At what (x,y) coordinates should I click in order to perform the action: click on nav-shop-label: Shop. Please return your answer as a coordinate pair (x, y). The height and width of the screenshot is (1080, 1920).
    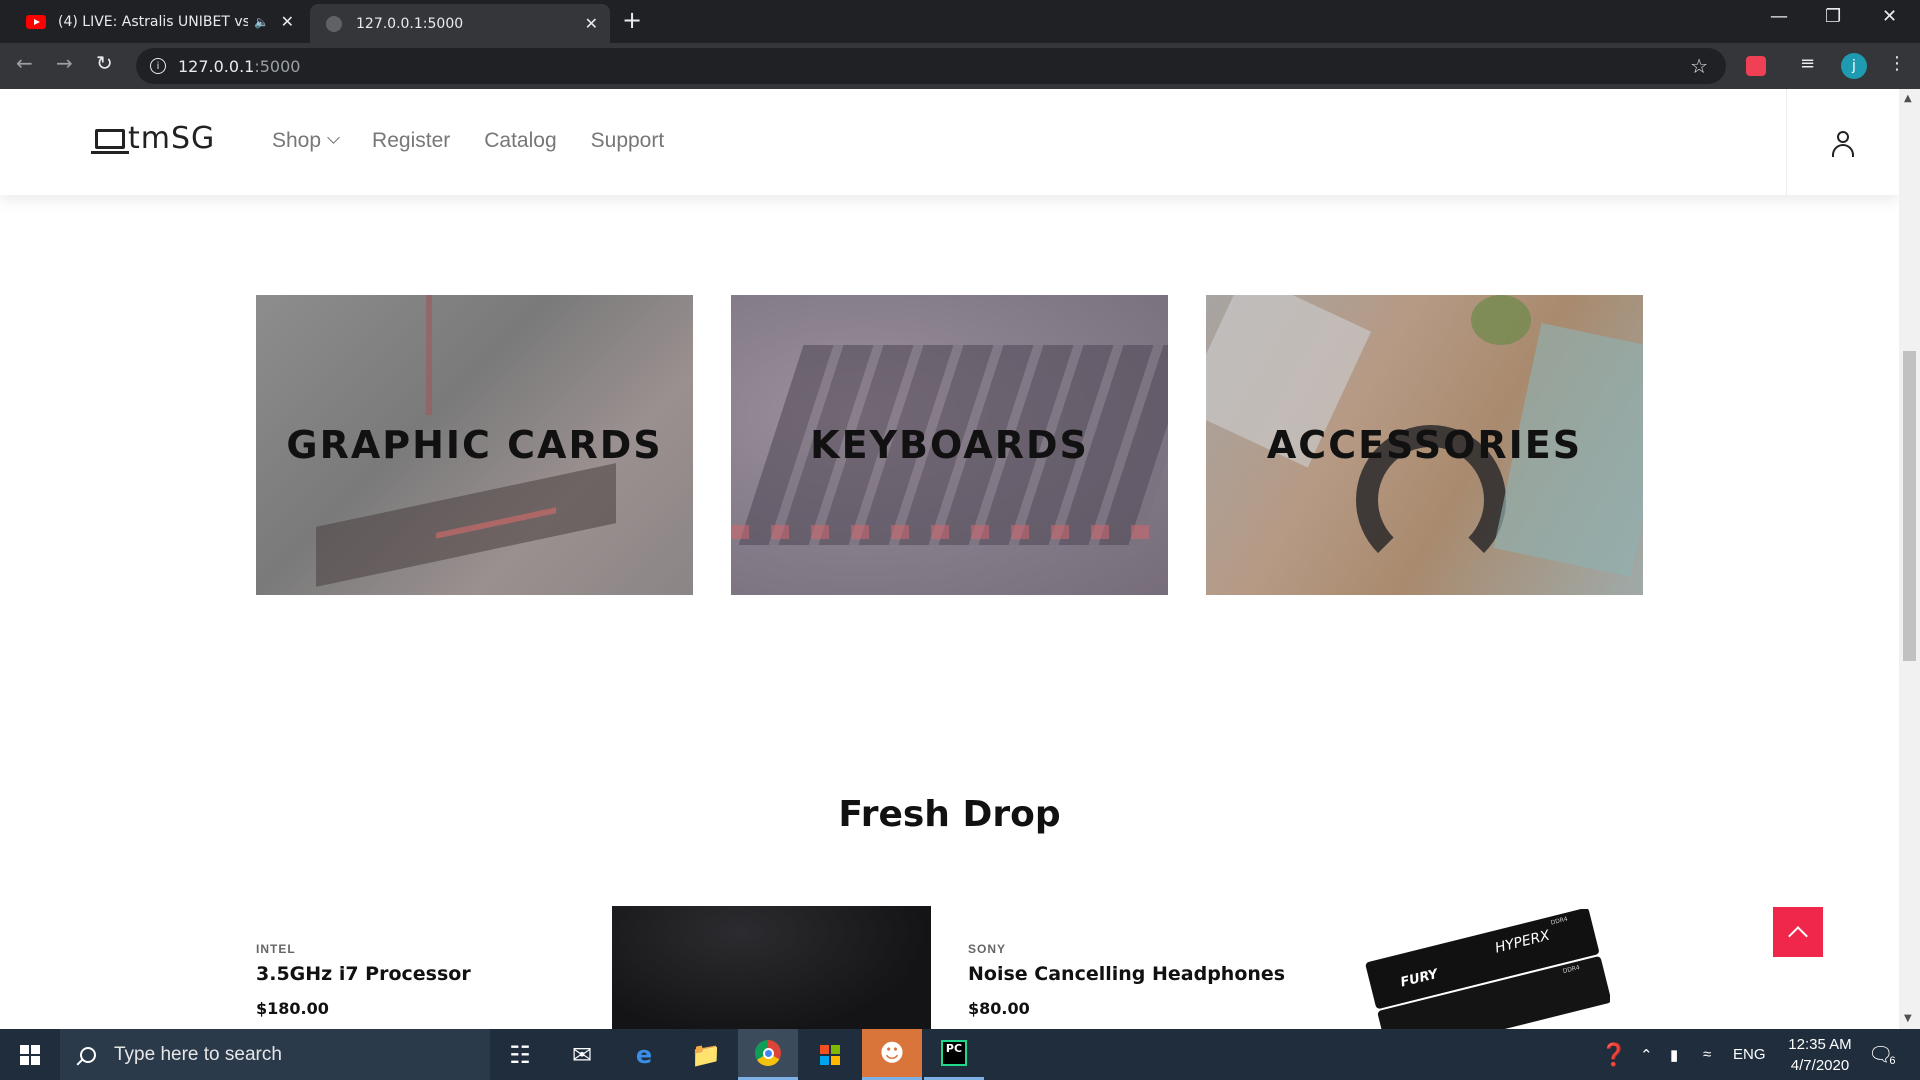
    Looking at the image, I should click on (297, 140).